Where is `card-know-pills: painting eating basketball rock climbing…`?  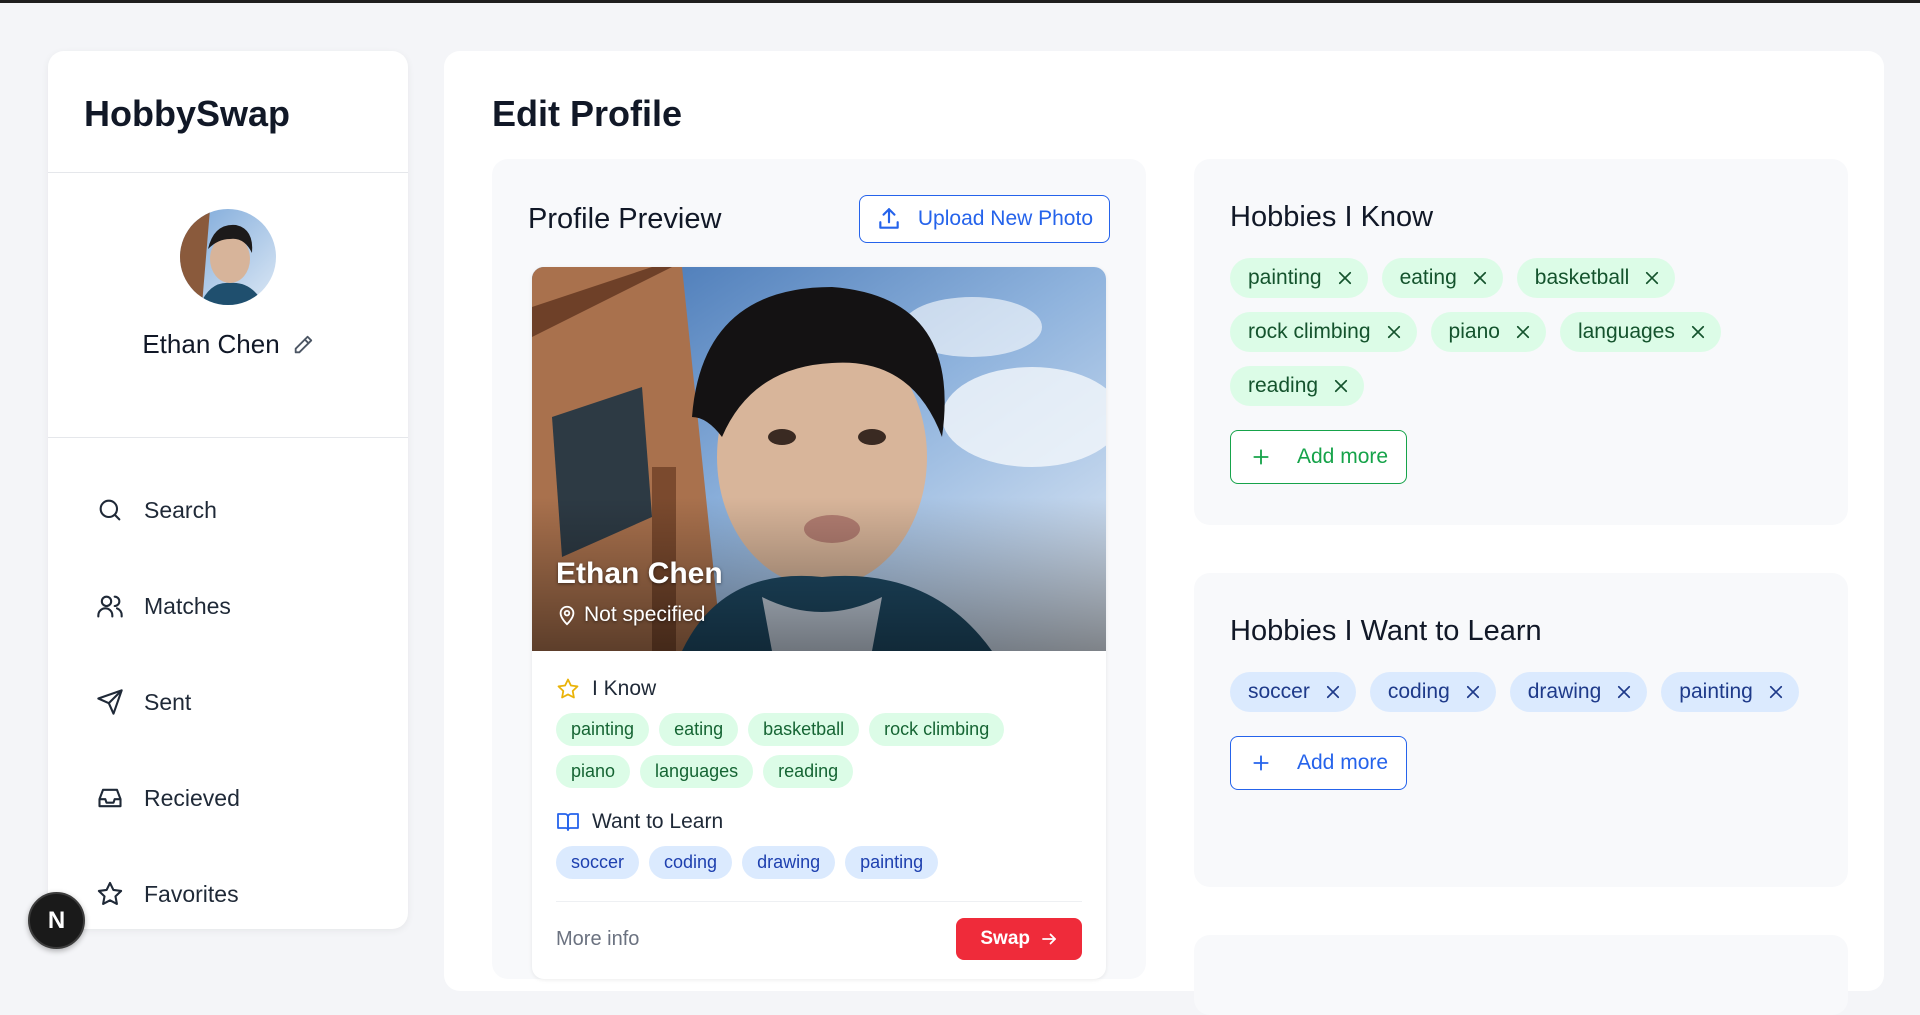 card-know-pills: painting eating basketball rock climbing… is located at coordinates (819, 750).